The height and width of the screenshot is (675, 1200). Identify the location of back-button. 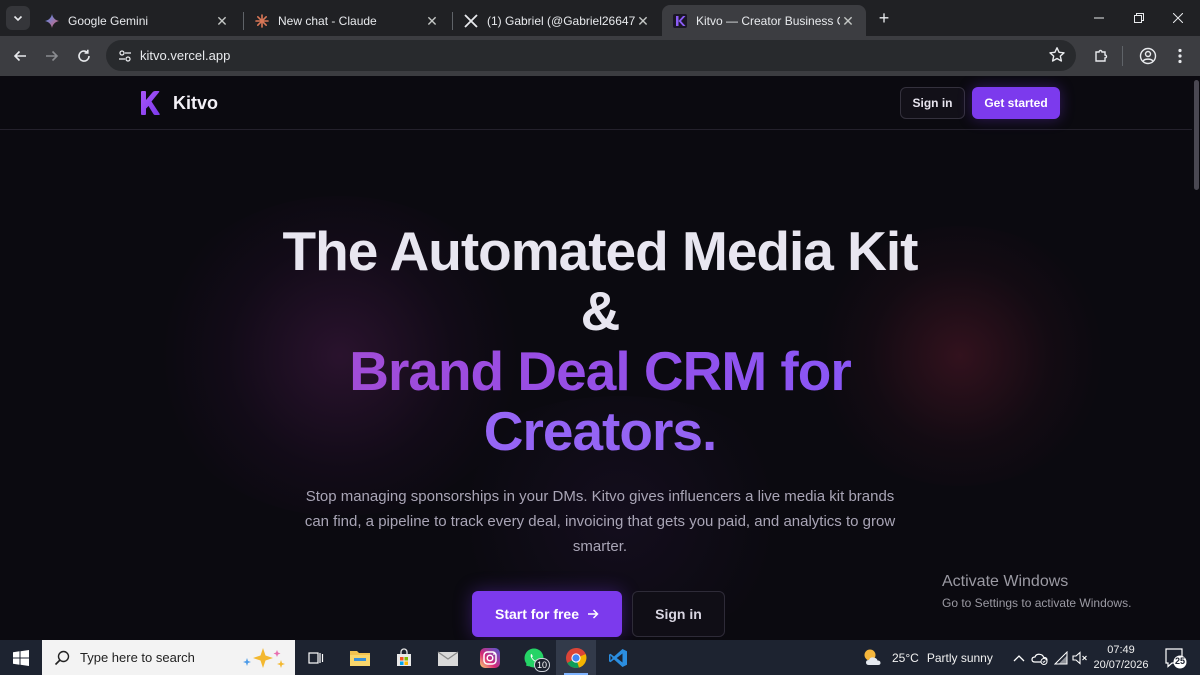
(20, 56).